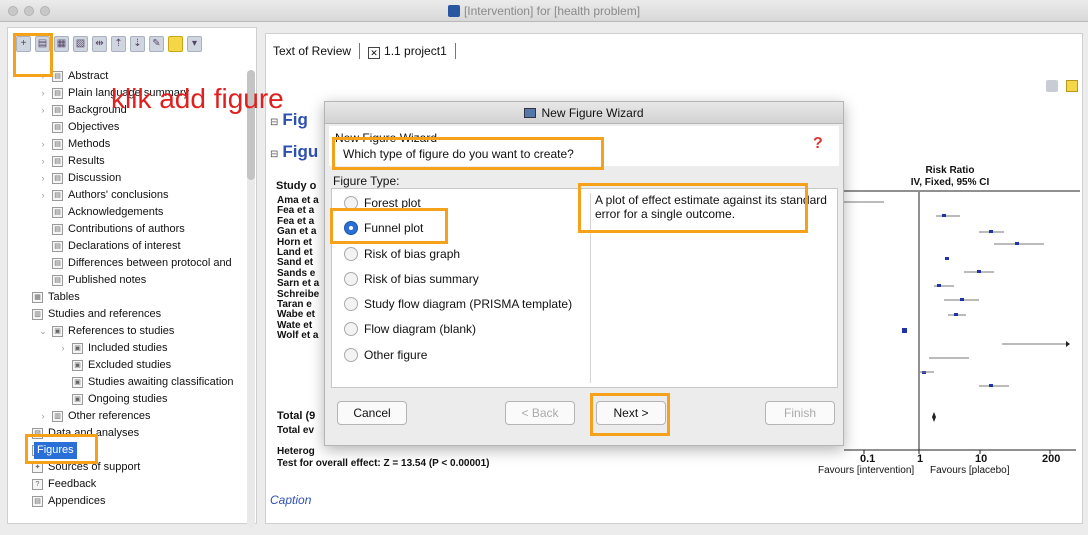  I want to click on move-up-icon: ⇡, so click(118, 44).